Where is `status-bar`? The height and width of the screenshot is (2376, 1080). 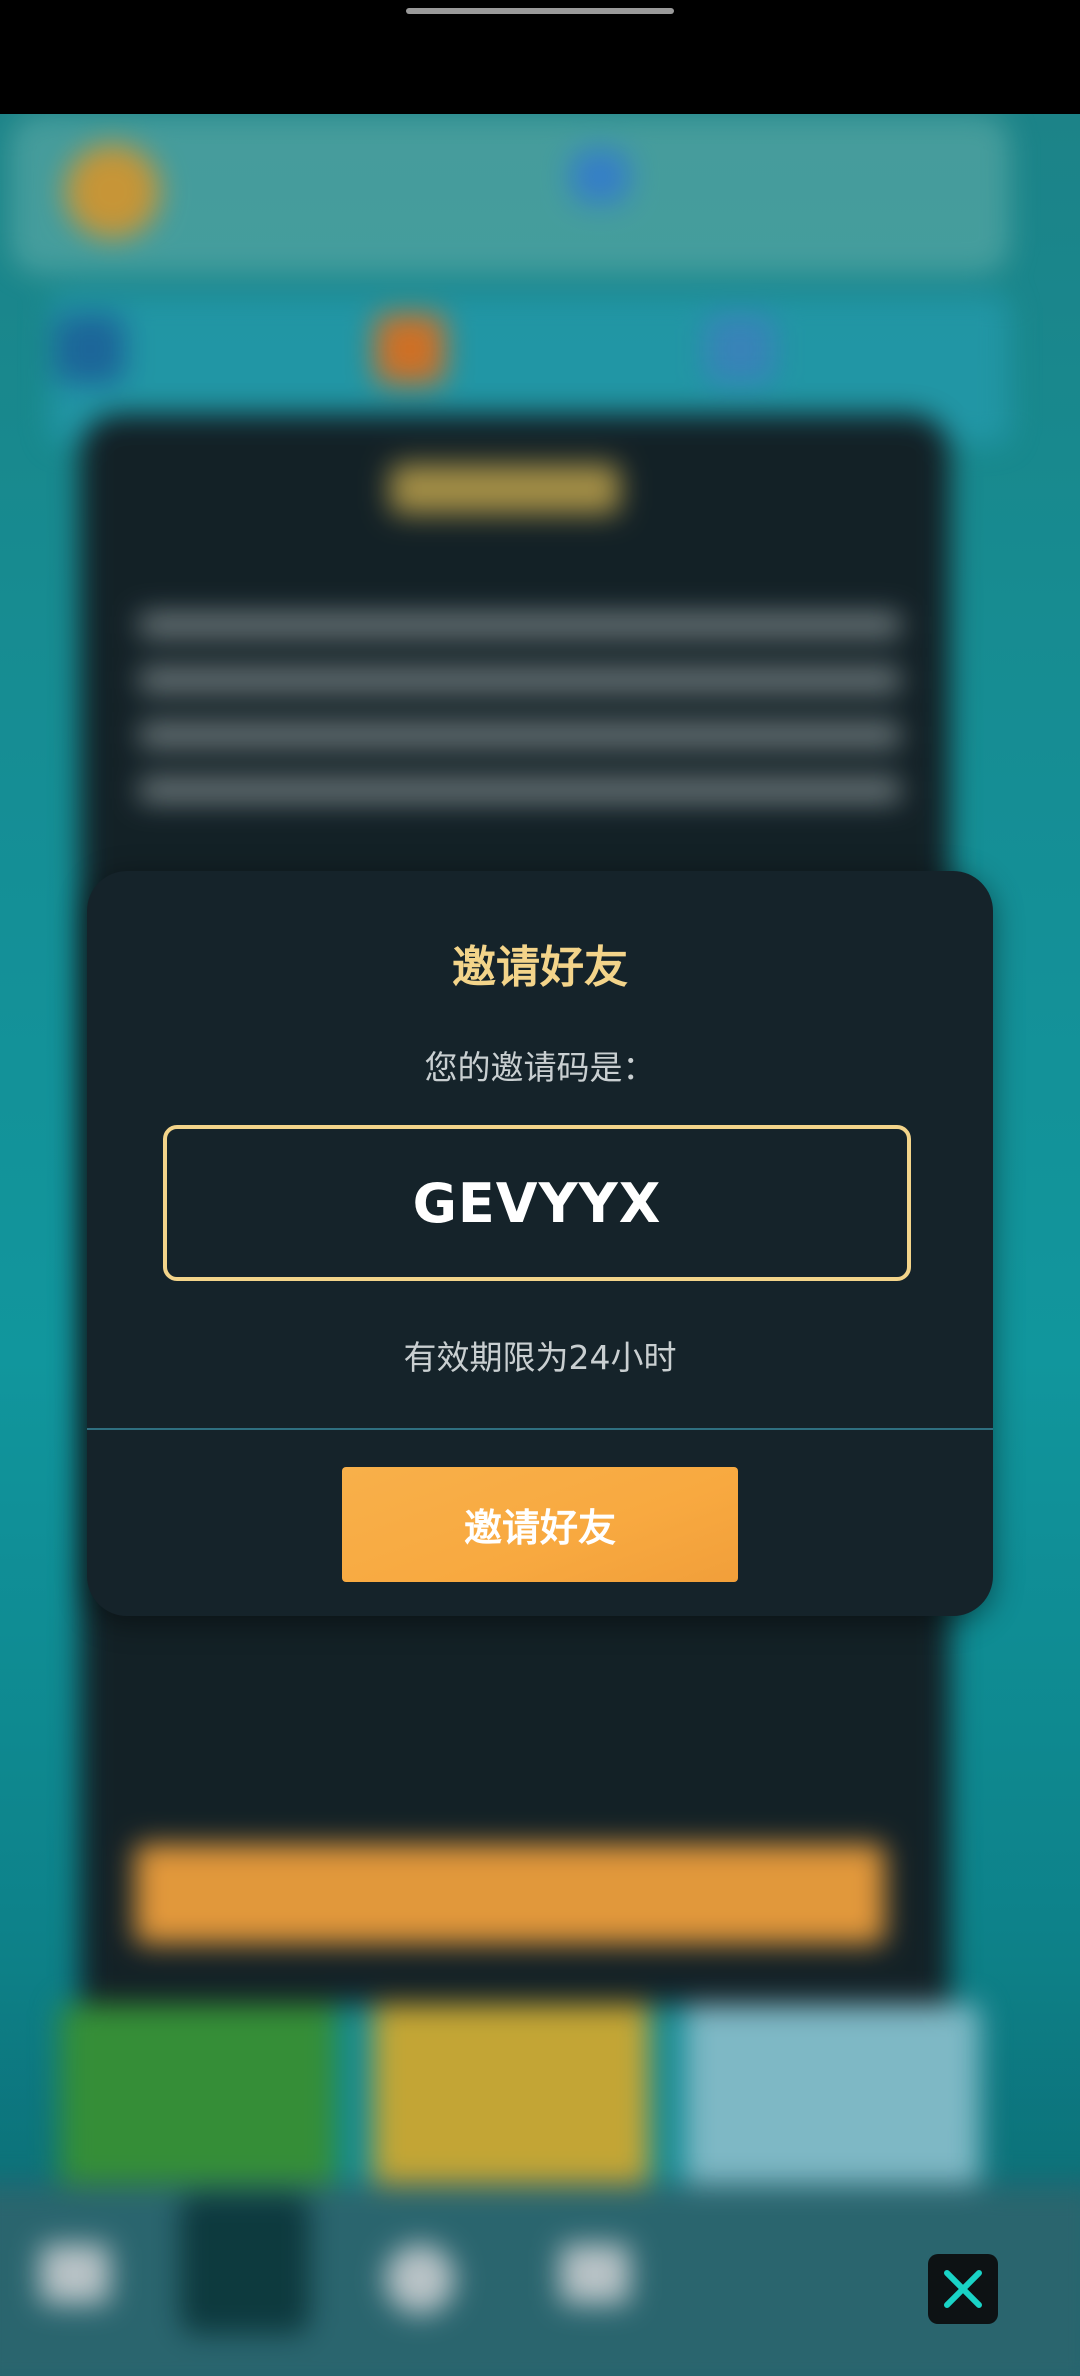 status-bar is located at coordinates (540, 57).